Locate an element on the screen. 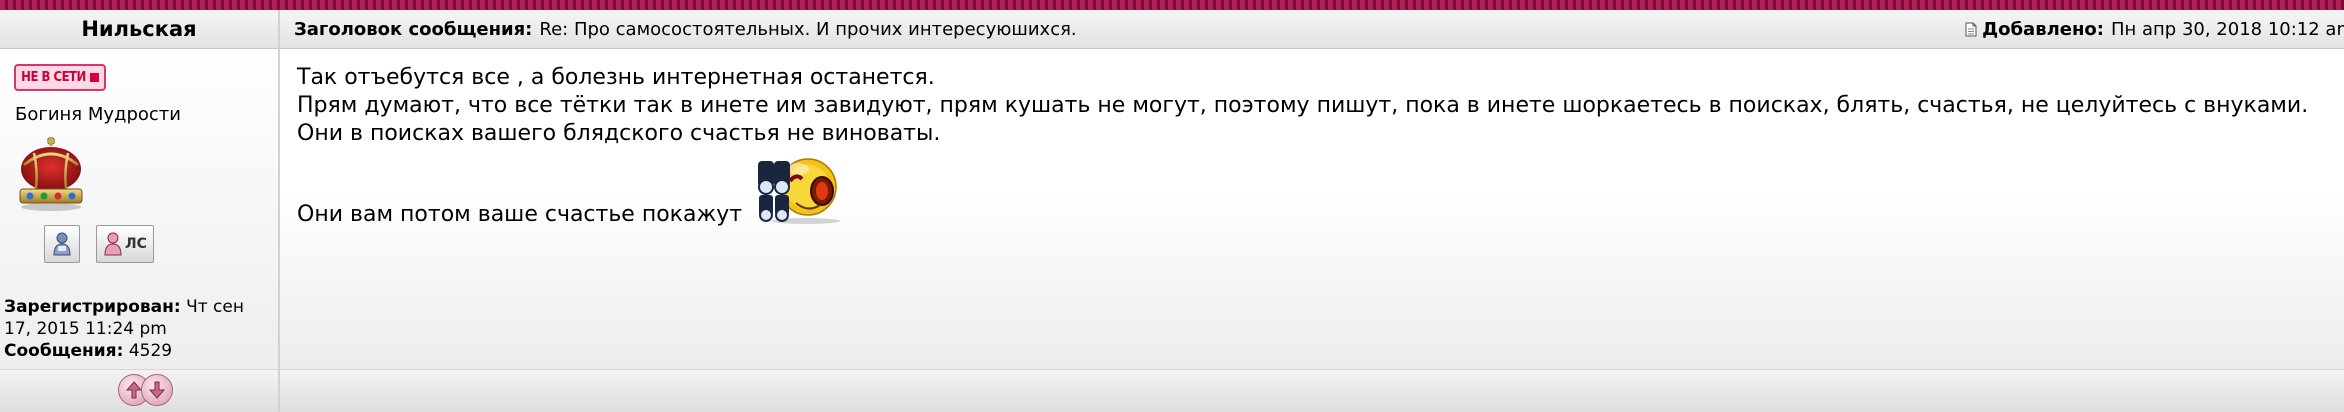 The image size is (2344, 412). avatar is located at coordinates (51, 176).